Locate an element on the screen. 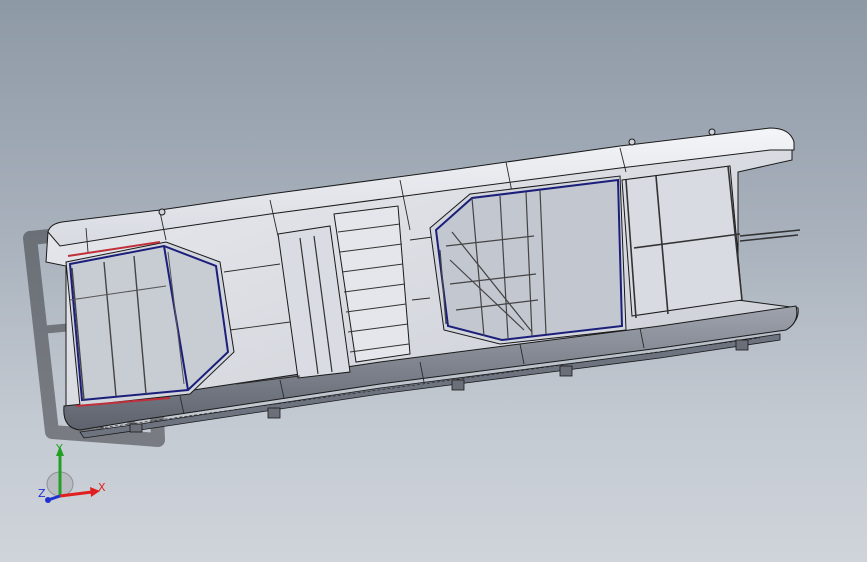  view-orientation-triad: Y X Z is located at coordinates (75, 477).